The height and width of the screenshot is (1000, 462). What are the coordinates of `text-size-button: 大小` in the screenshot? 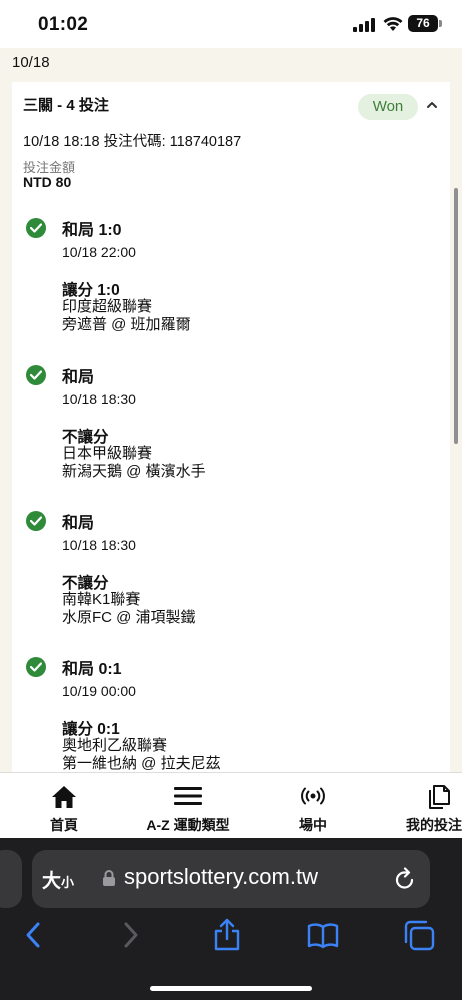 It's located at (58, 879).